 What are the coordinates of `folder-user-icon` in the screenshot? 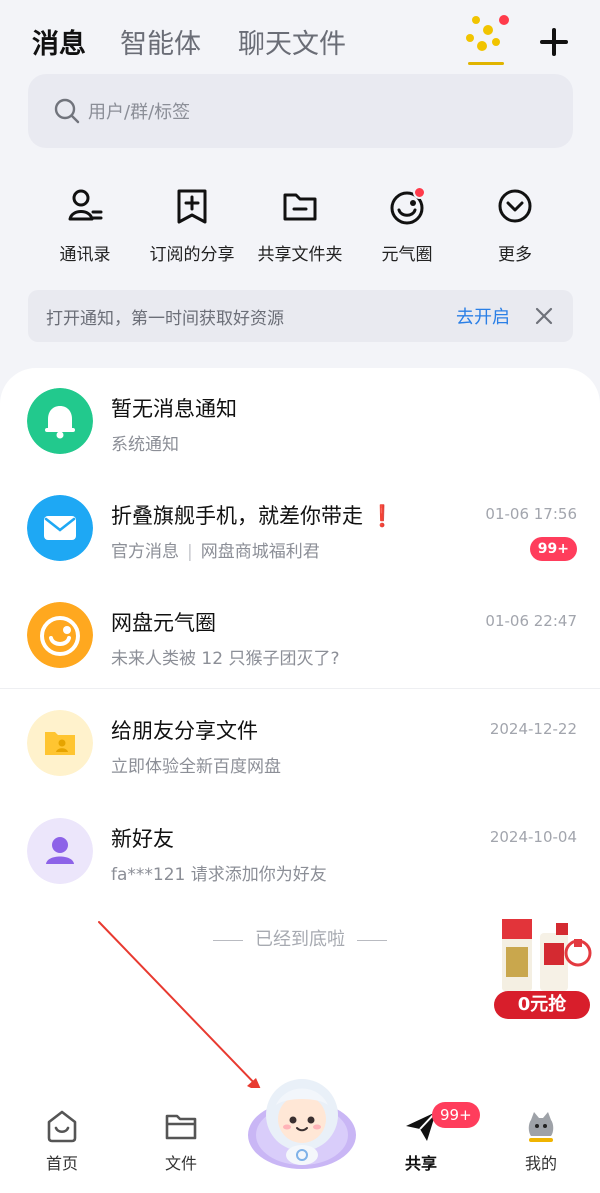 It's located at (60, 743).